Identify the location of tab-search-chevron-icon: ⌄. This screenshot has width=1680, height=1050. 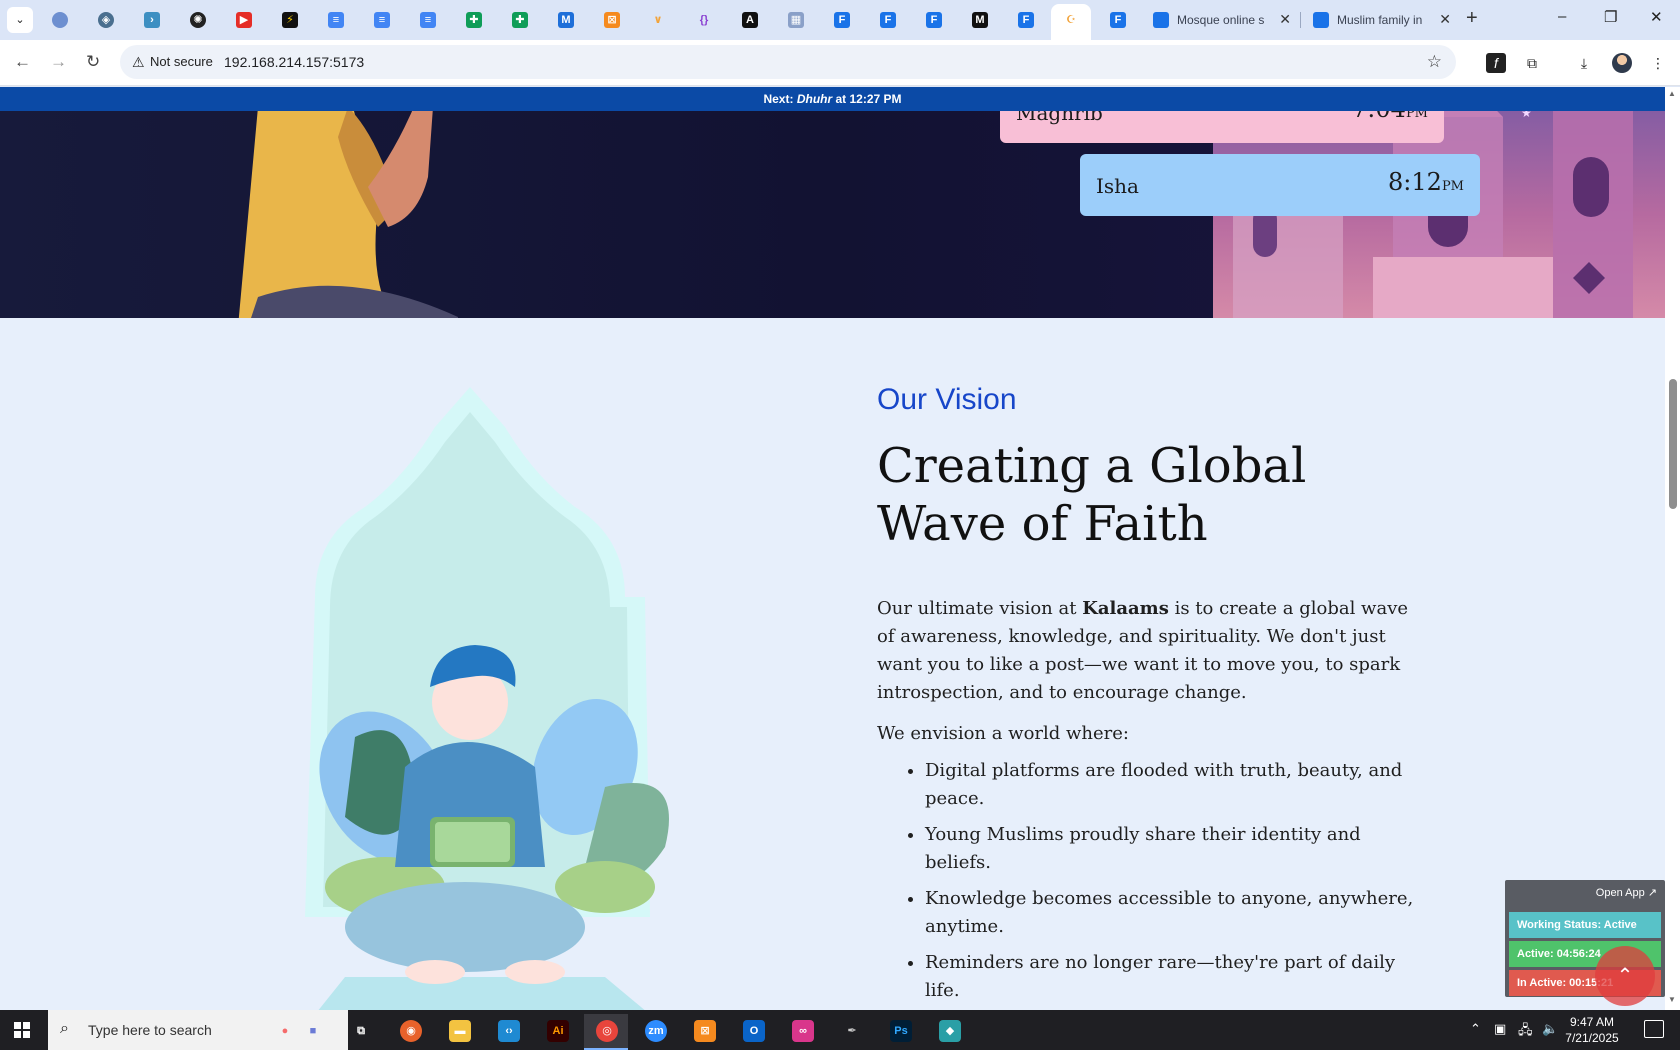
(20, 20).